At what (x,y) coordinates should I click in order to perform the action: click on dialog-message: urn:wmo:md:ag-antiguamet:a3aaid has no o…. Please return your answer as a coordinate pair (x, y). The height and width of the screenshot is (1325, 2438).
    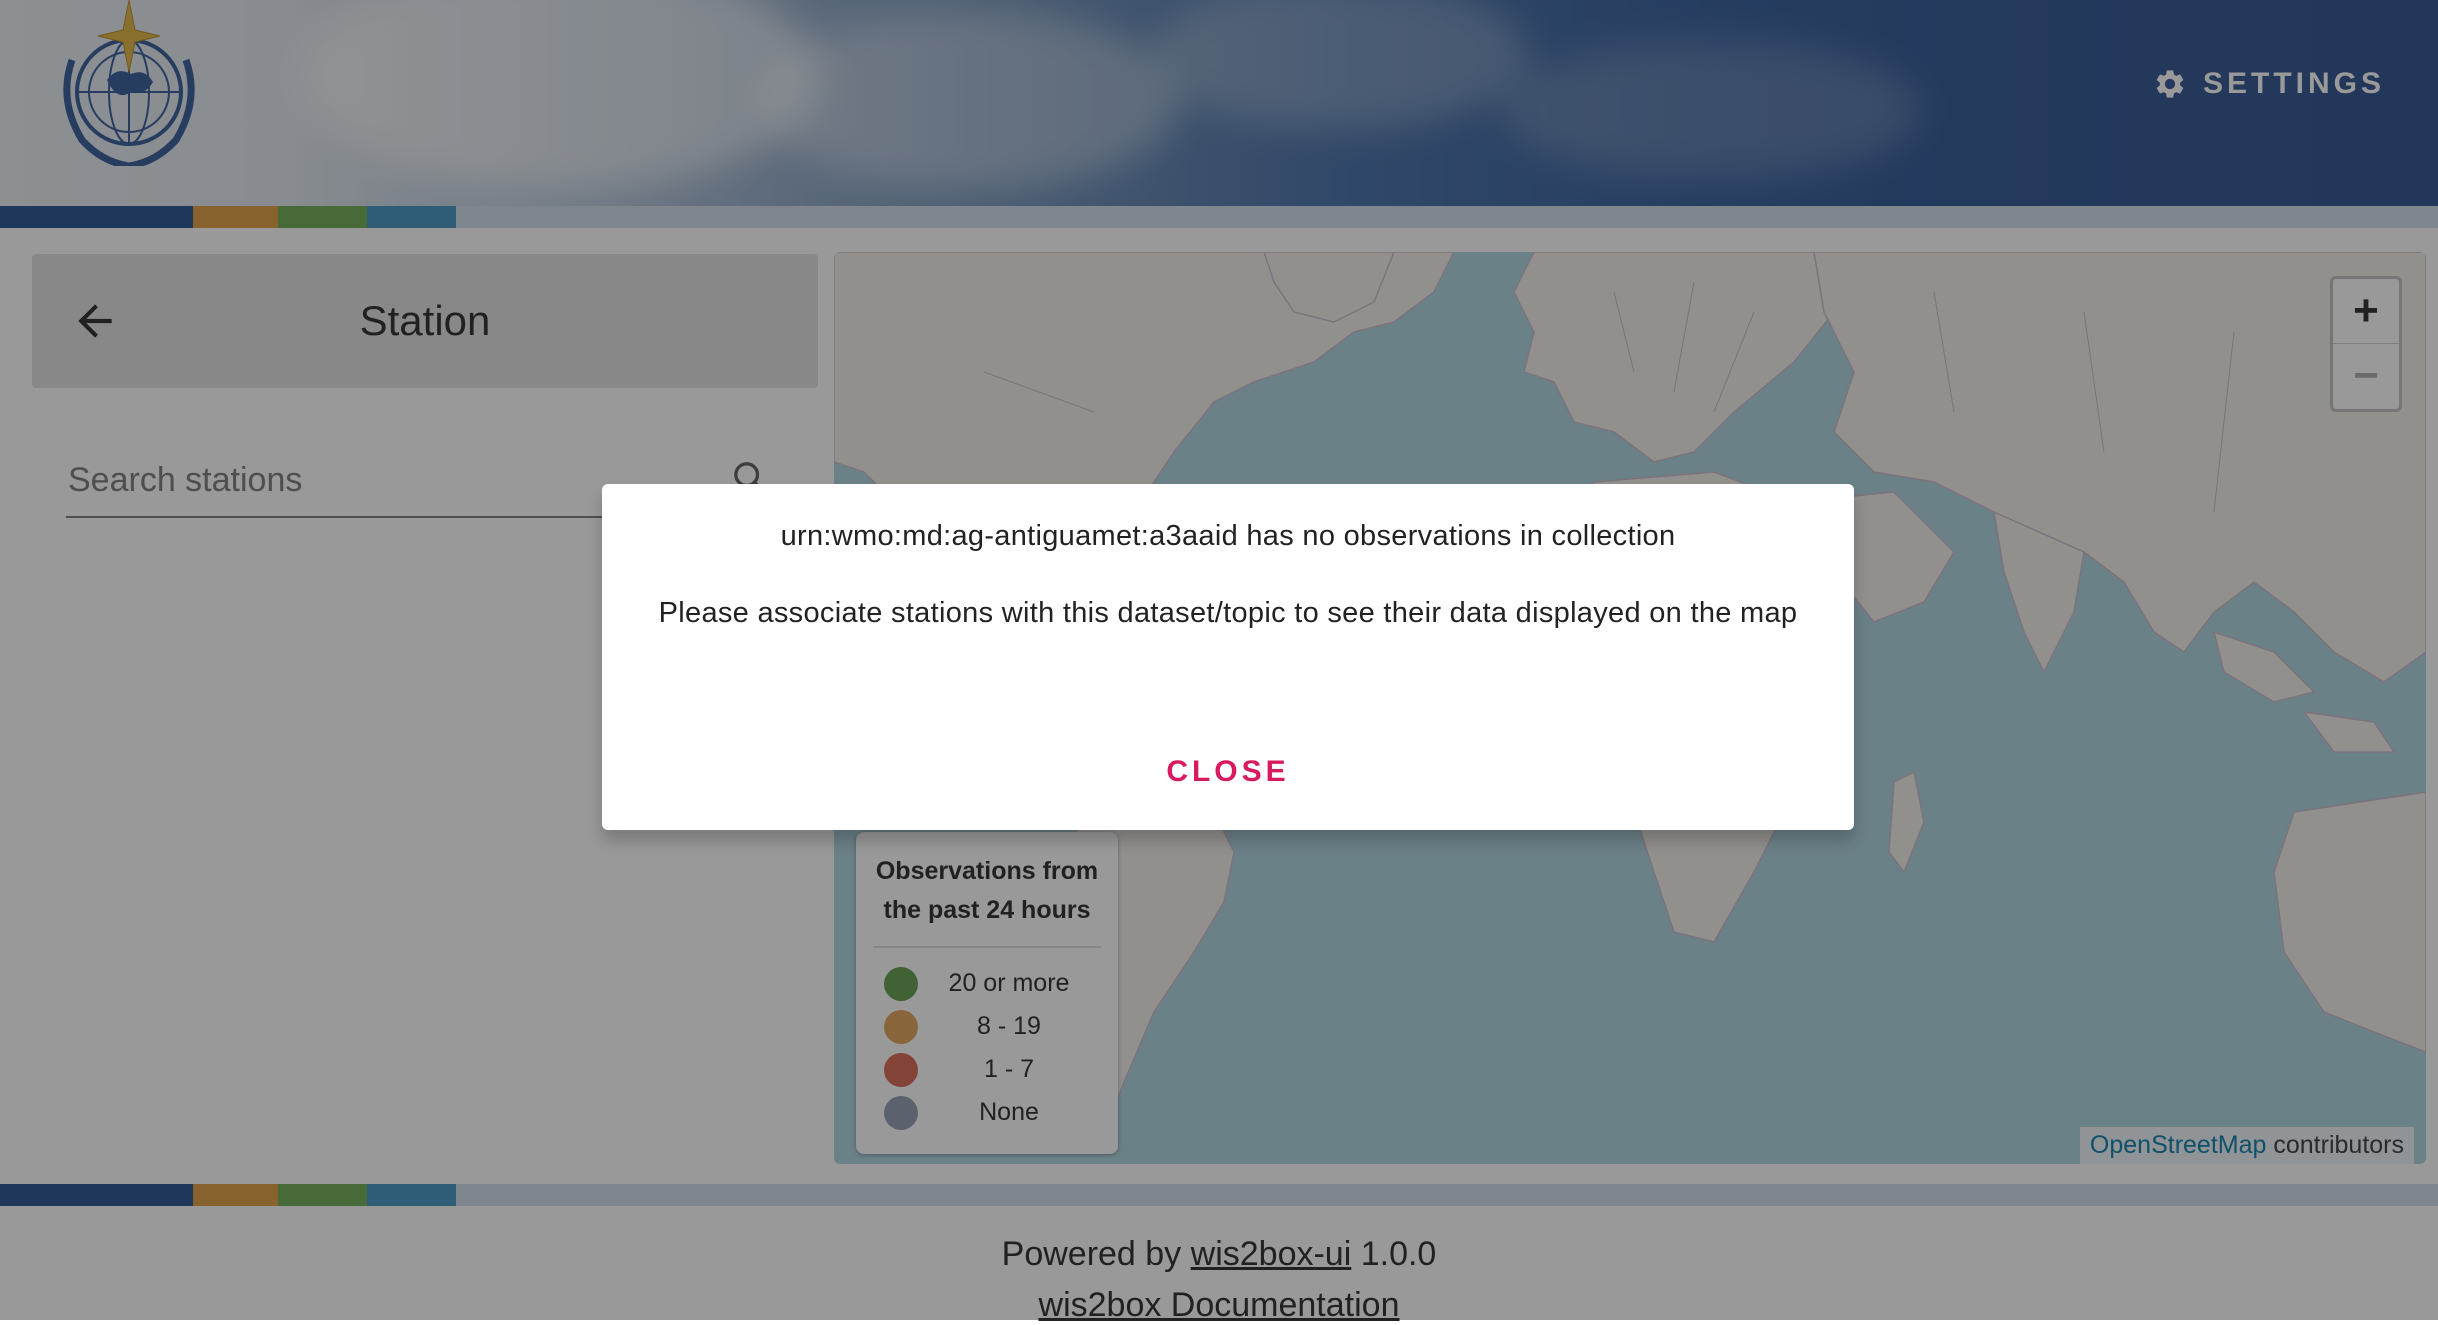
    Looking at the image, I should click on (1228, 536).